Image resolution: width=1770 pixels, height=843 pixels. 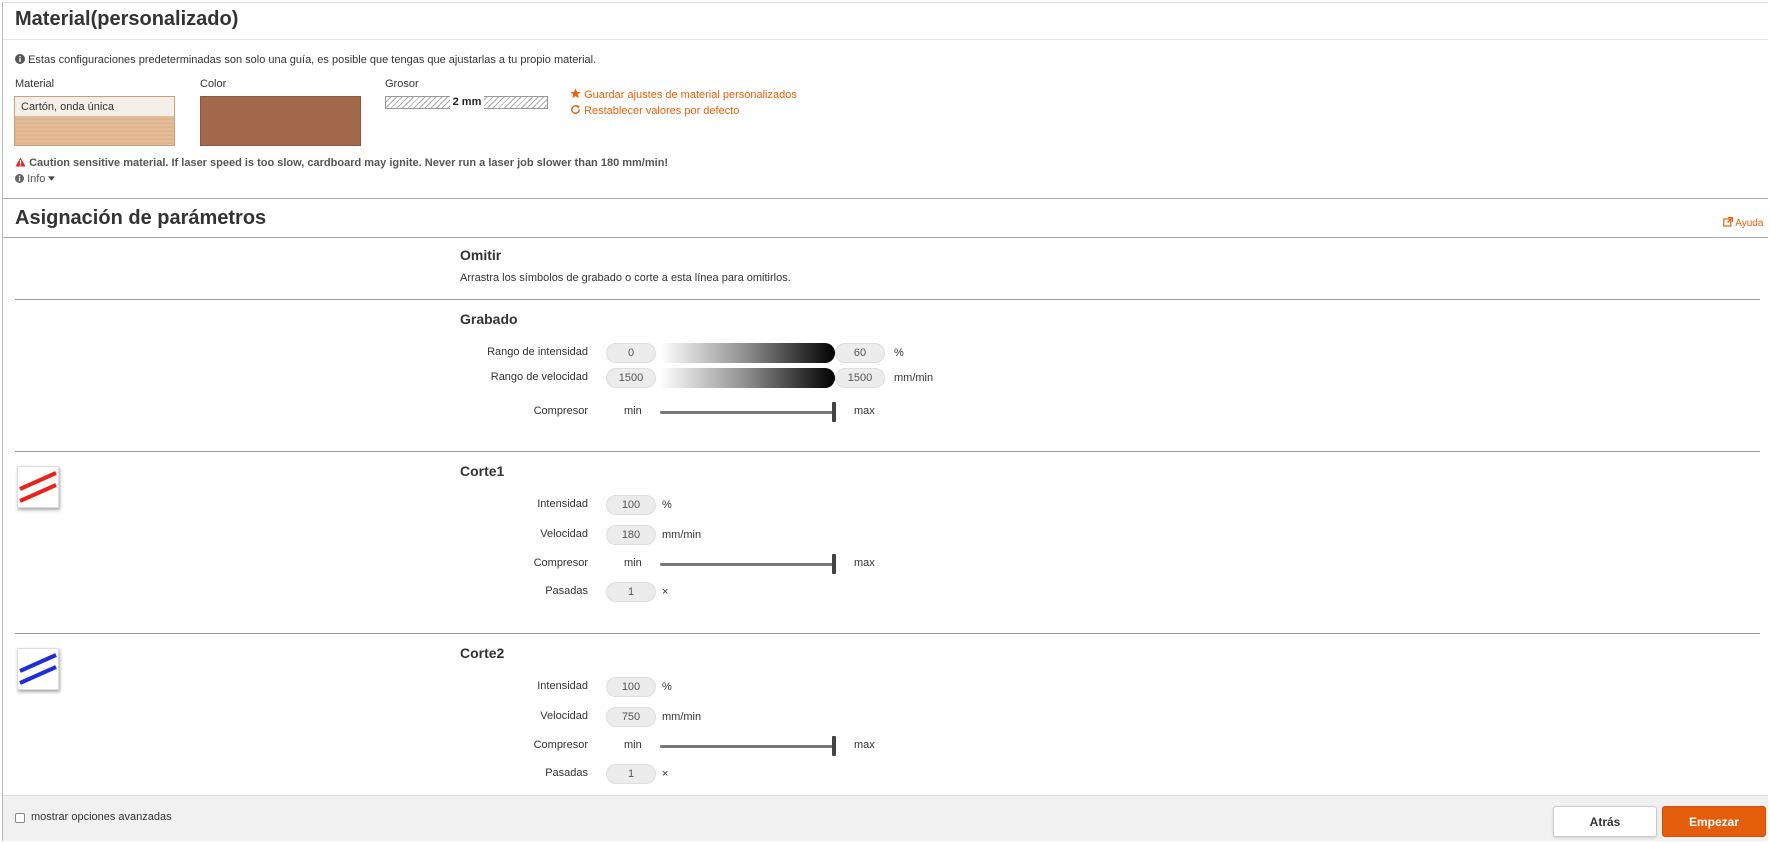 I want to click on skip-drop-line, so click(x=887, y=299).